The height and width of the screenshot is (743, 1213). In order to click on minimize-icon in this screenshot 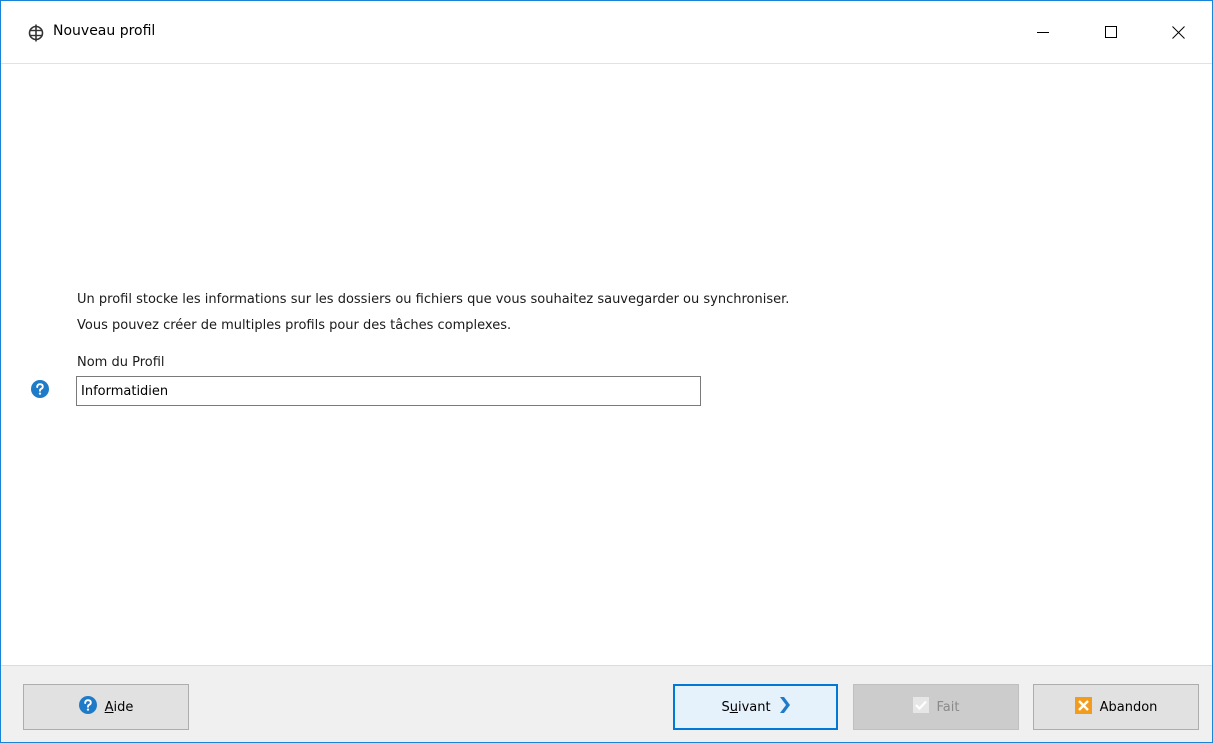, I will do `click(1043, 32)`.